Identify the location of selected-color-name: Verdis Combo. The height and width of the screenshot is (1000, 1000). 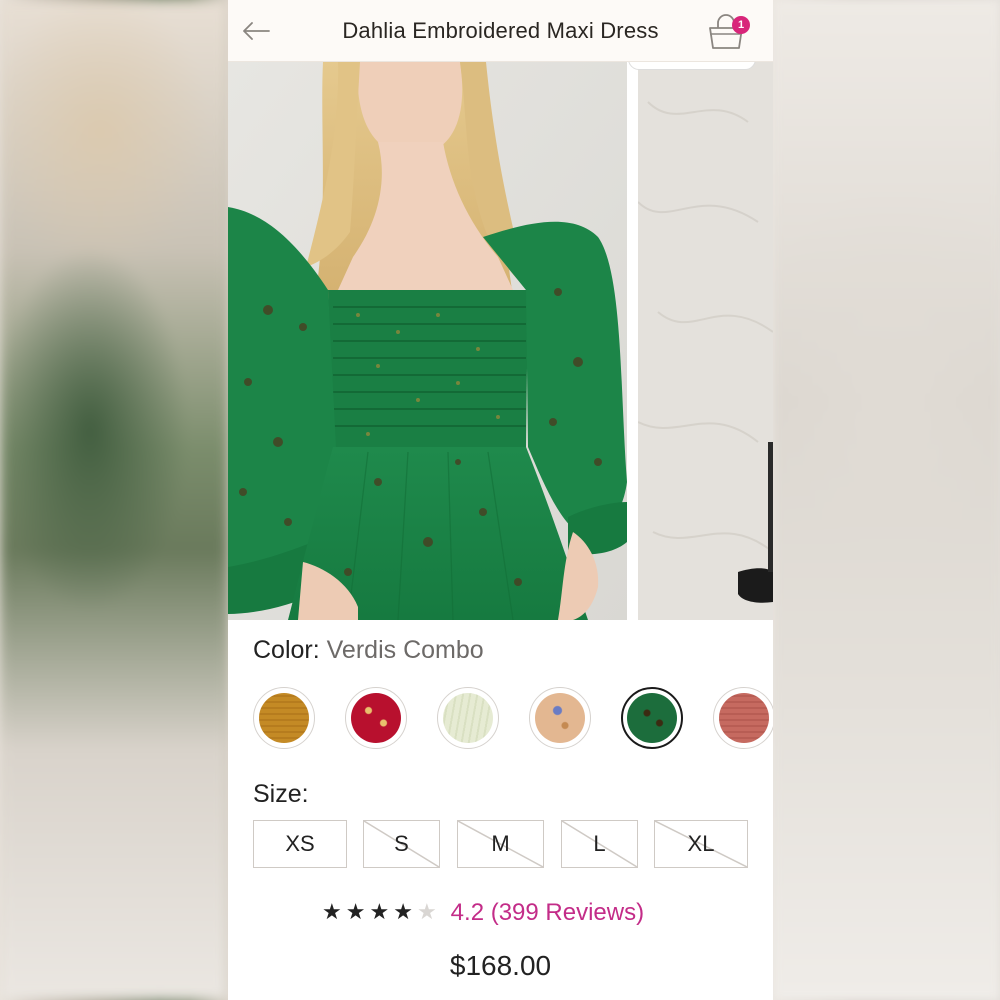
(405, 650).